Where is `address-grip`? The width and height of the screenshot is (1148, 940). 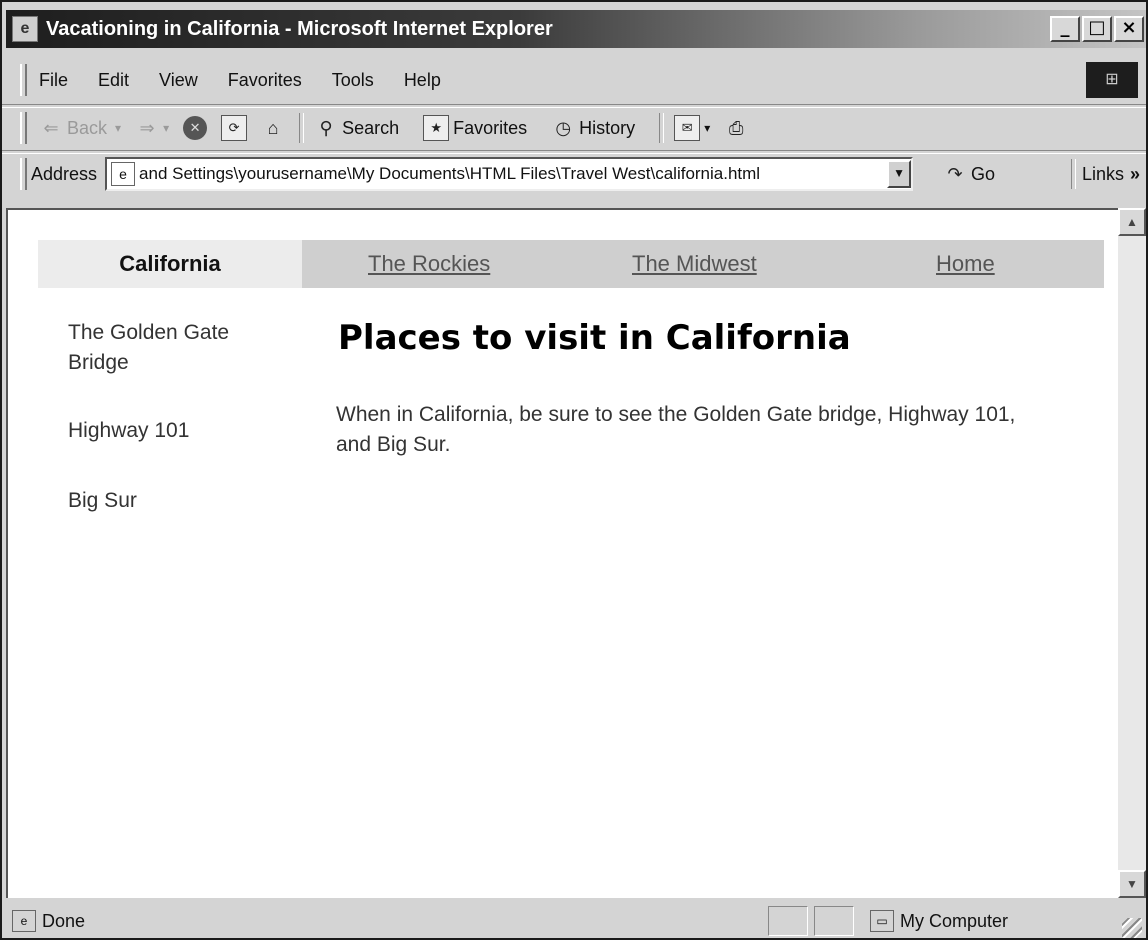 address-grip is located at coordinates (23, 174).